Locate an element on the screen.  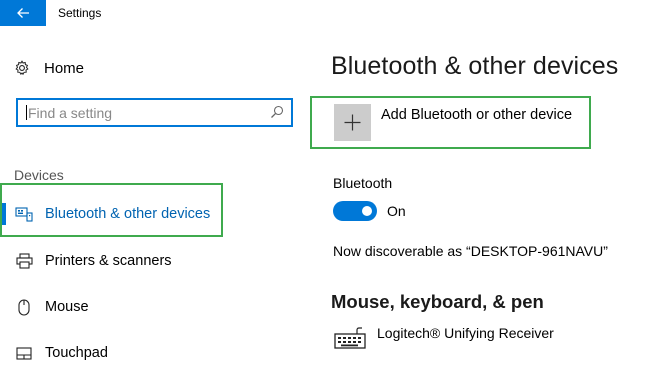
sidebar-item-printers: Printers & scanners is located at coordinates (150, 261).